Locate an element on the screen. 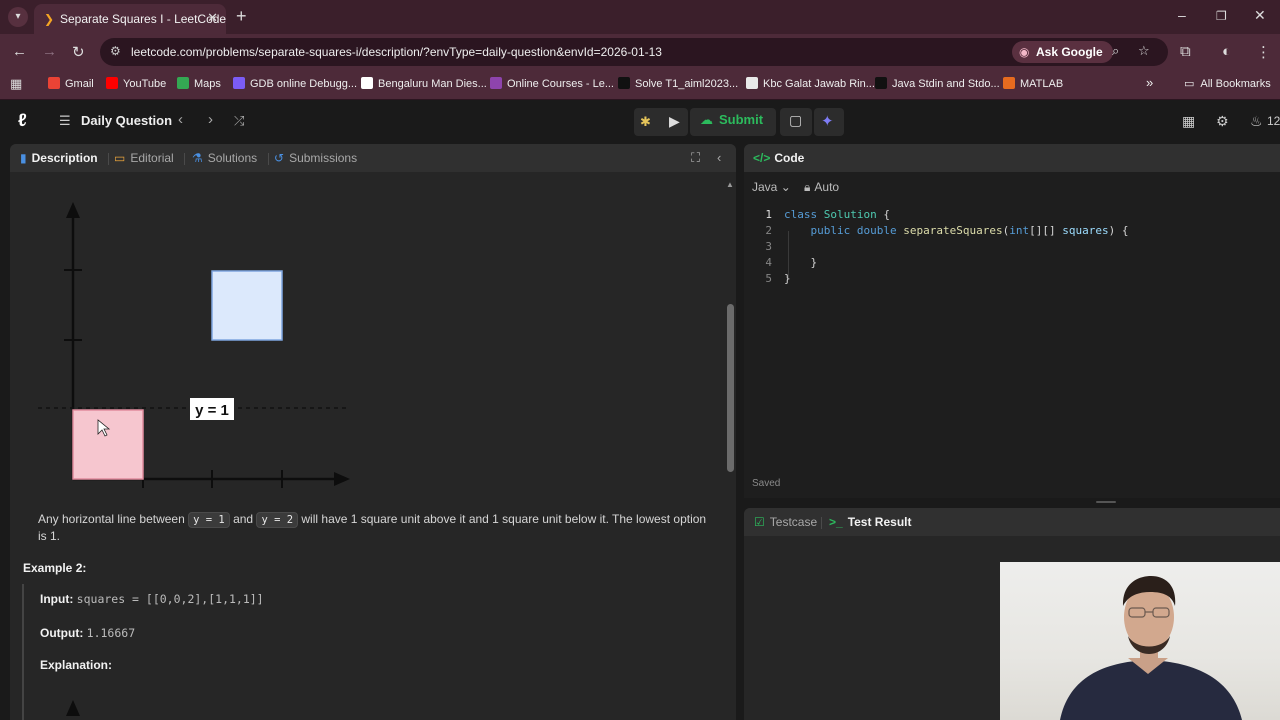  method-name: separateSquares is located at coordinates (953, 230).